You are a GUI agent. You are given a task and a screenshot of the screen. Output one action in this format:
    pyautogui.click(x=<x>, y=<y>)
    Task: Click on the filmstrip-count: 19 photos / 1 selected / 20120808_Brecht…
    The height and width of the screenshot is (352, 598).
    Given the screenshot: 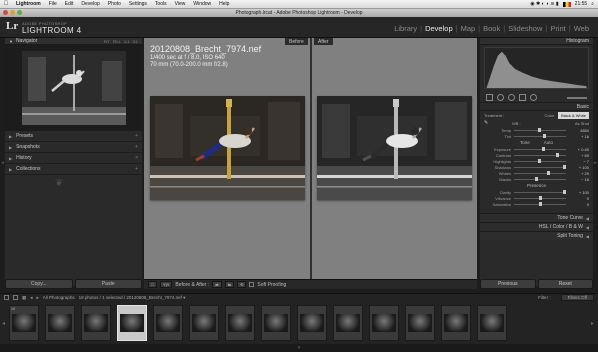 What is the action you would take?
    pyautogui.click(x=132, y=298)
    